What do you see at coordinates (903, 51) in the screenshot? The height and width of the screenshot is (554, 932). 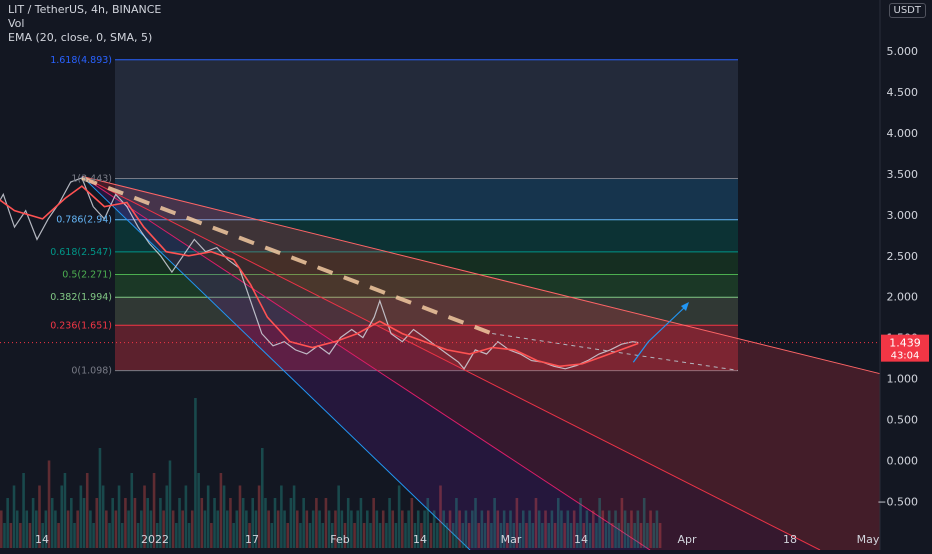 I see `price-tick-label: 5.000` at bounding box center [903, 51].